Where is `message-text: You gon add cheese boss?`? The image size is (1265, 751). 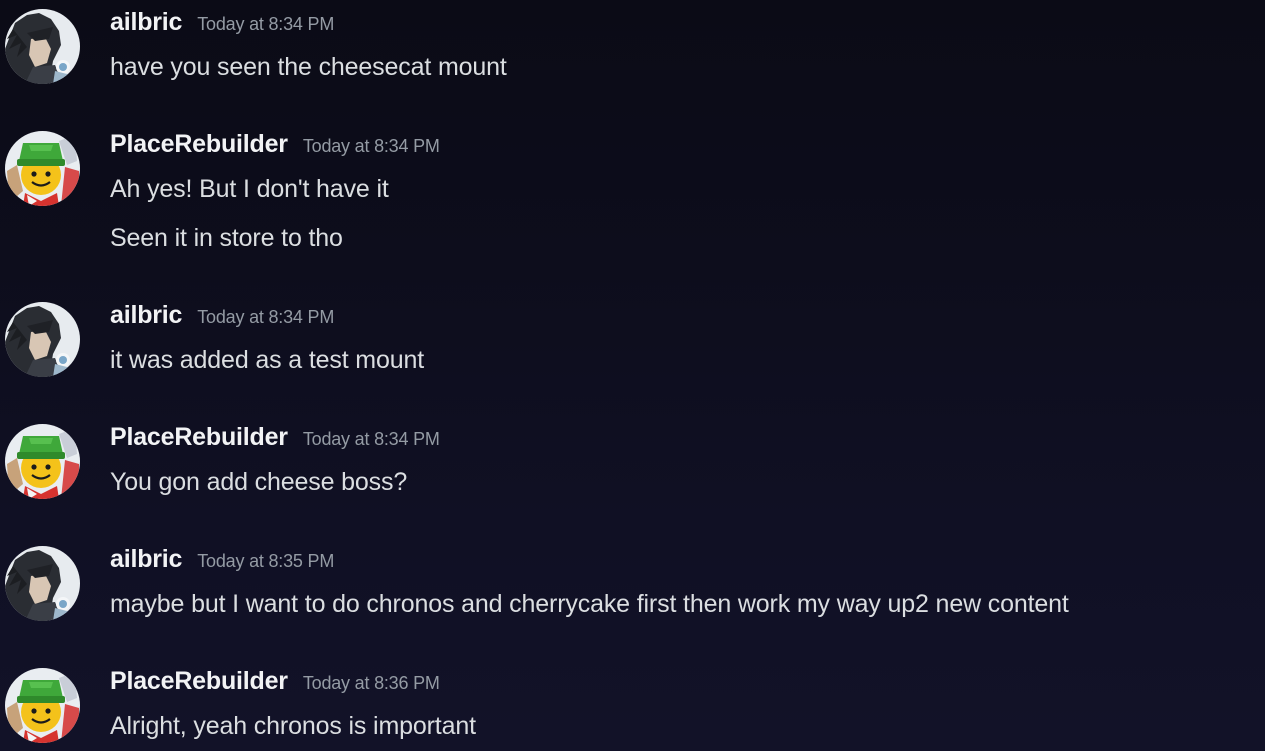
message-text: You gon add cheese boss? is located at coordinates (259, 482).